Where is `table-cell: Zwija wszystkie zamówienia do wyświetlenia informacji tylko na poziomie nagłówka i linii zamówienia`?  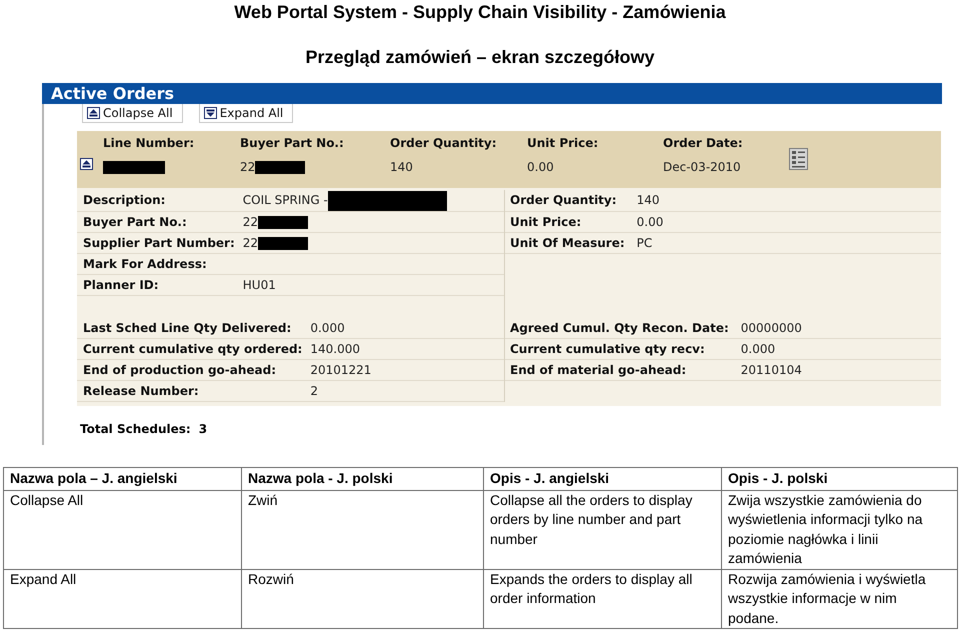
table-cell: Zwija wszystkie zamówienia do wyświetlenia informacji tylko na poziomie nagłówka i linii zamówienia is located at coordinates (840, 529).